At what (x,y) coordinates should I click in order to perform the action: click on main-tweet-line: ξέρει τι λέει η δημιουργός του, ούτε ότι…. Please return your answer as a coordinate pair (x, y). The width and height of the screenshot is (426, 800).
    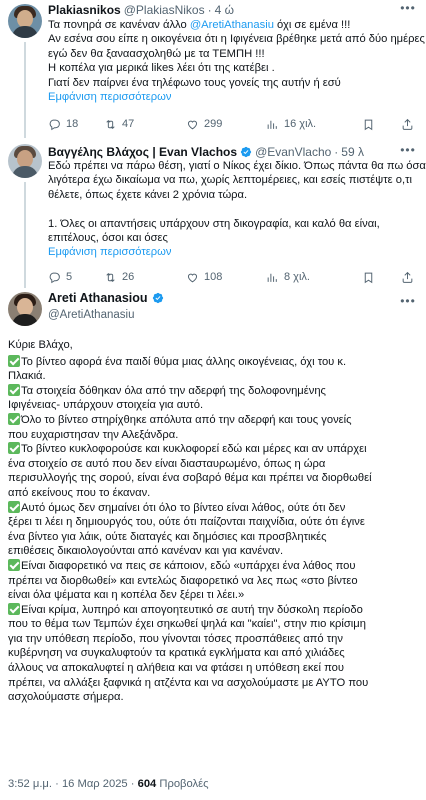
    Looking at the image, I should click on (186, 522).